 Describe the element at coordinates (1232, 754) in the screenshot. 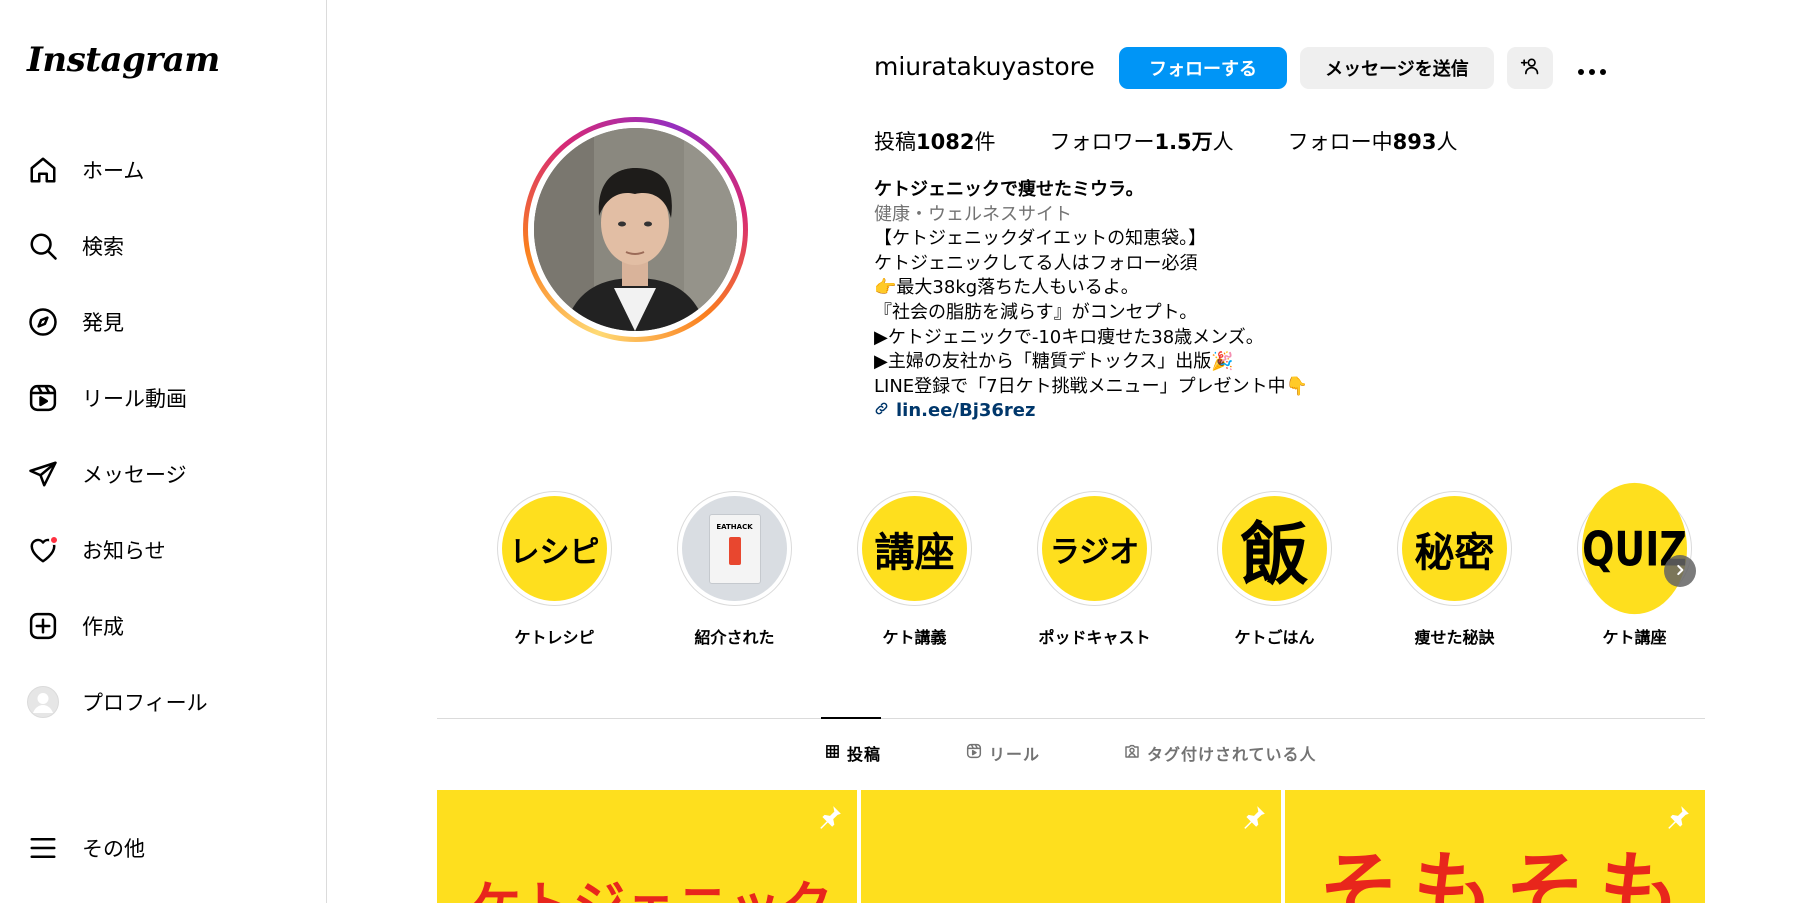

I see `tab-label: タグ付けされている人` at that location.